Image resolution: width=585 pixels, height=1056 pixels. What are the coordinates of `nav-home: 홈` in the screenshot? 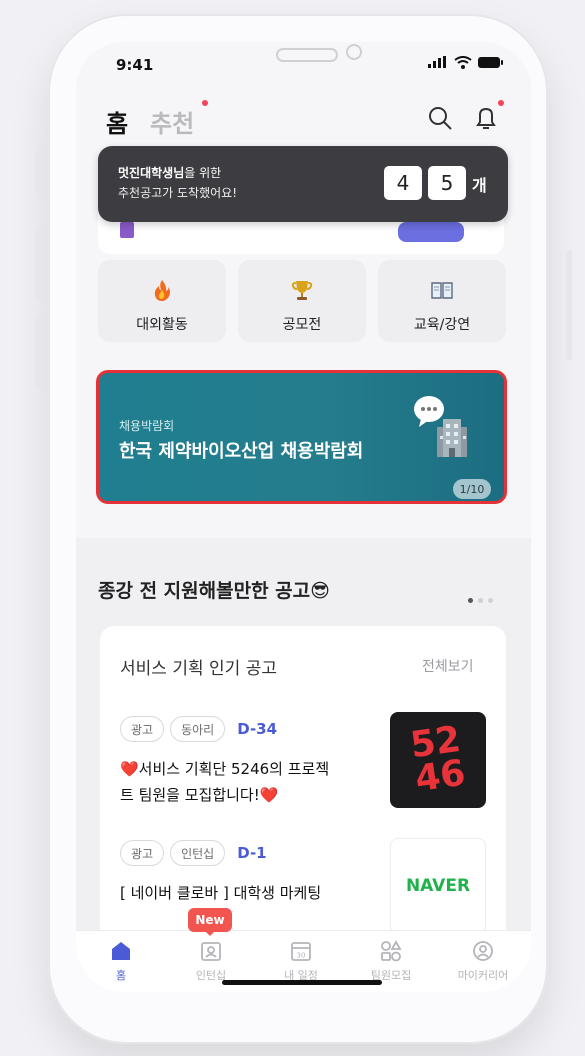 It's located at (121, 961).